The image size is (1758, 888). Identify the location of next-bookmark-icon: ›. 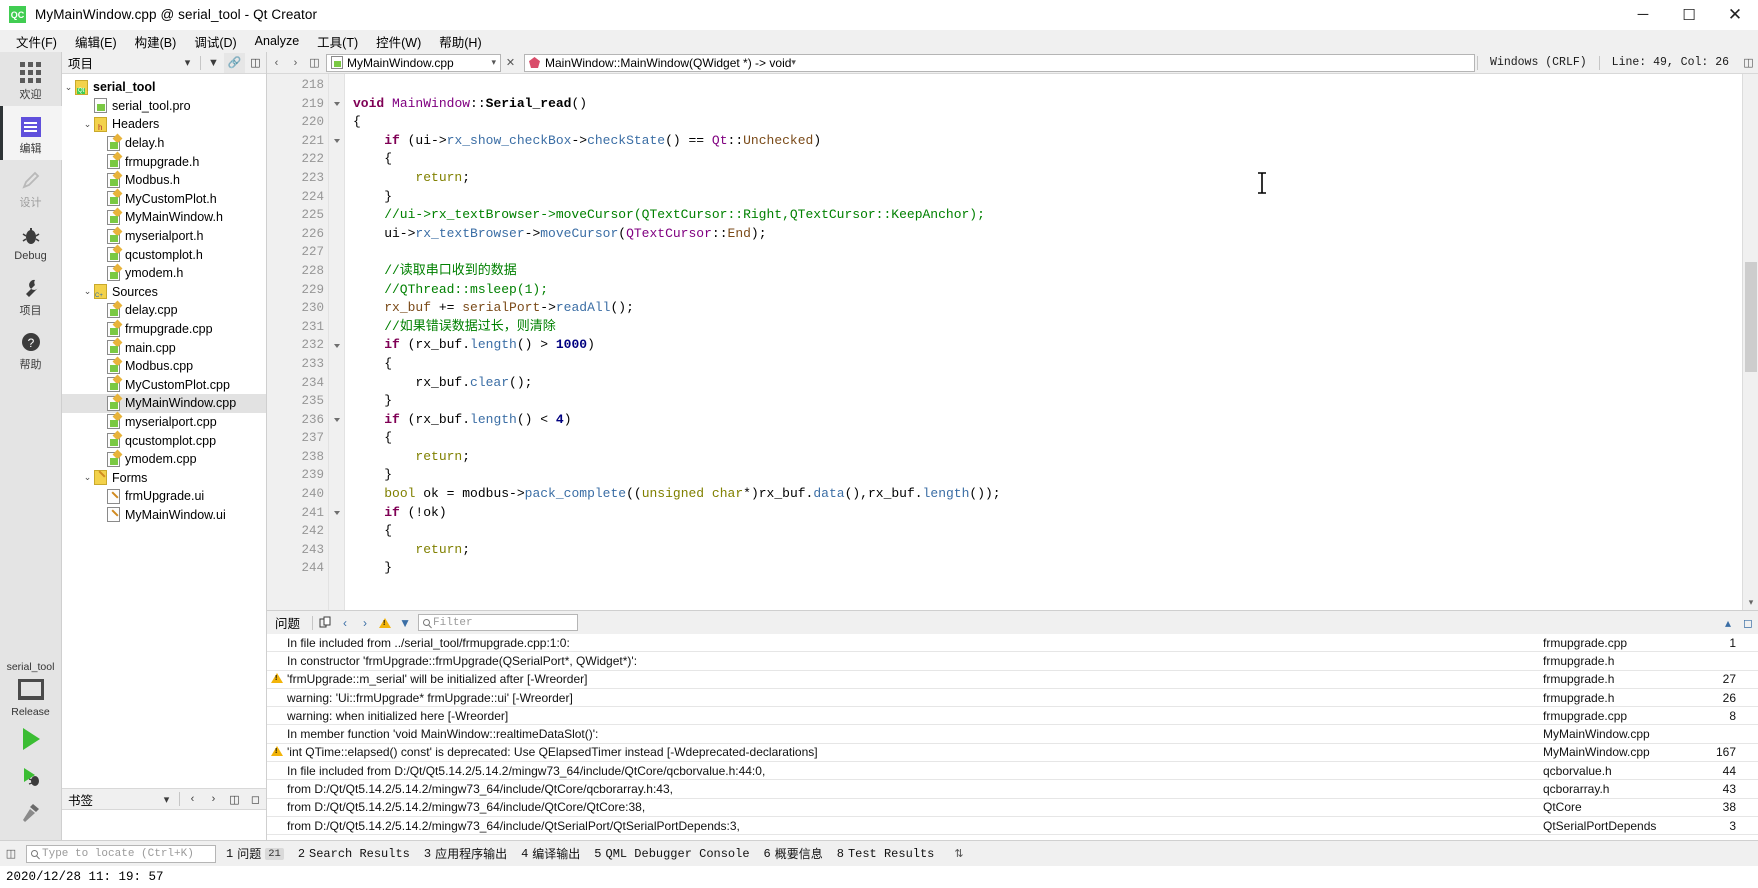
(213, 799).